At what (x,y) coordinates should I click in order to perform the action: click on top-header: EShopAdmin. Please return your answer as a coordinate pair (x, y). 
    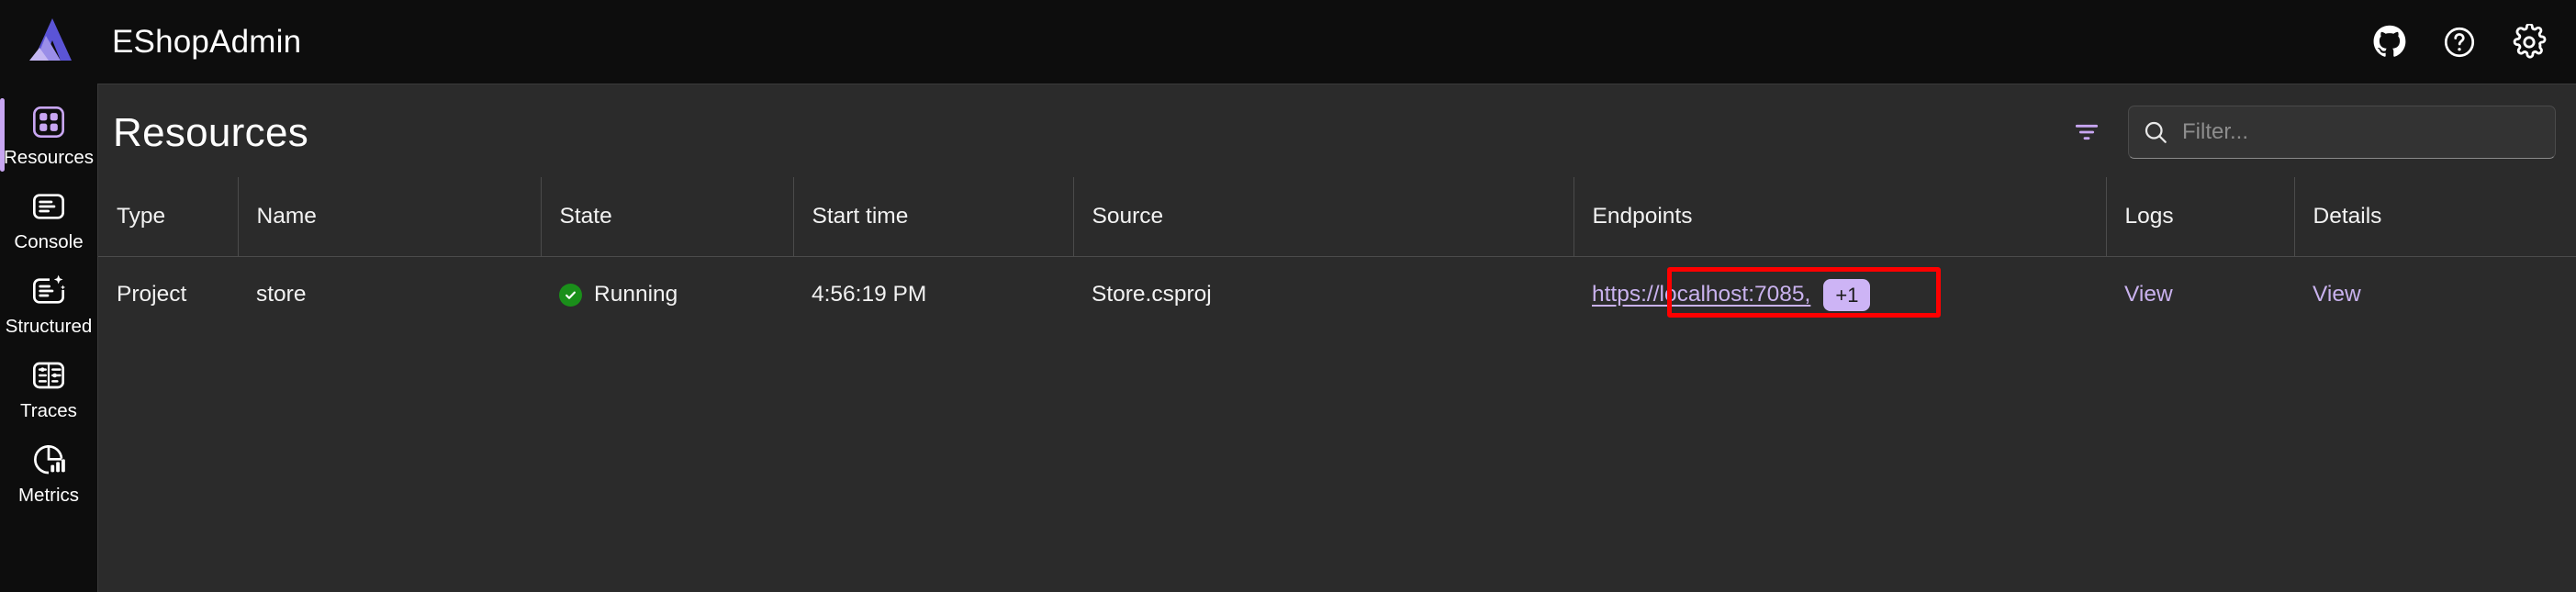
    Looking at the image, I should click on (1288, 42).